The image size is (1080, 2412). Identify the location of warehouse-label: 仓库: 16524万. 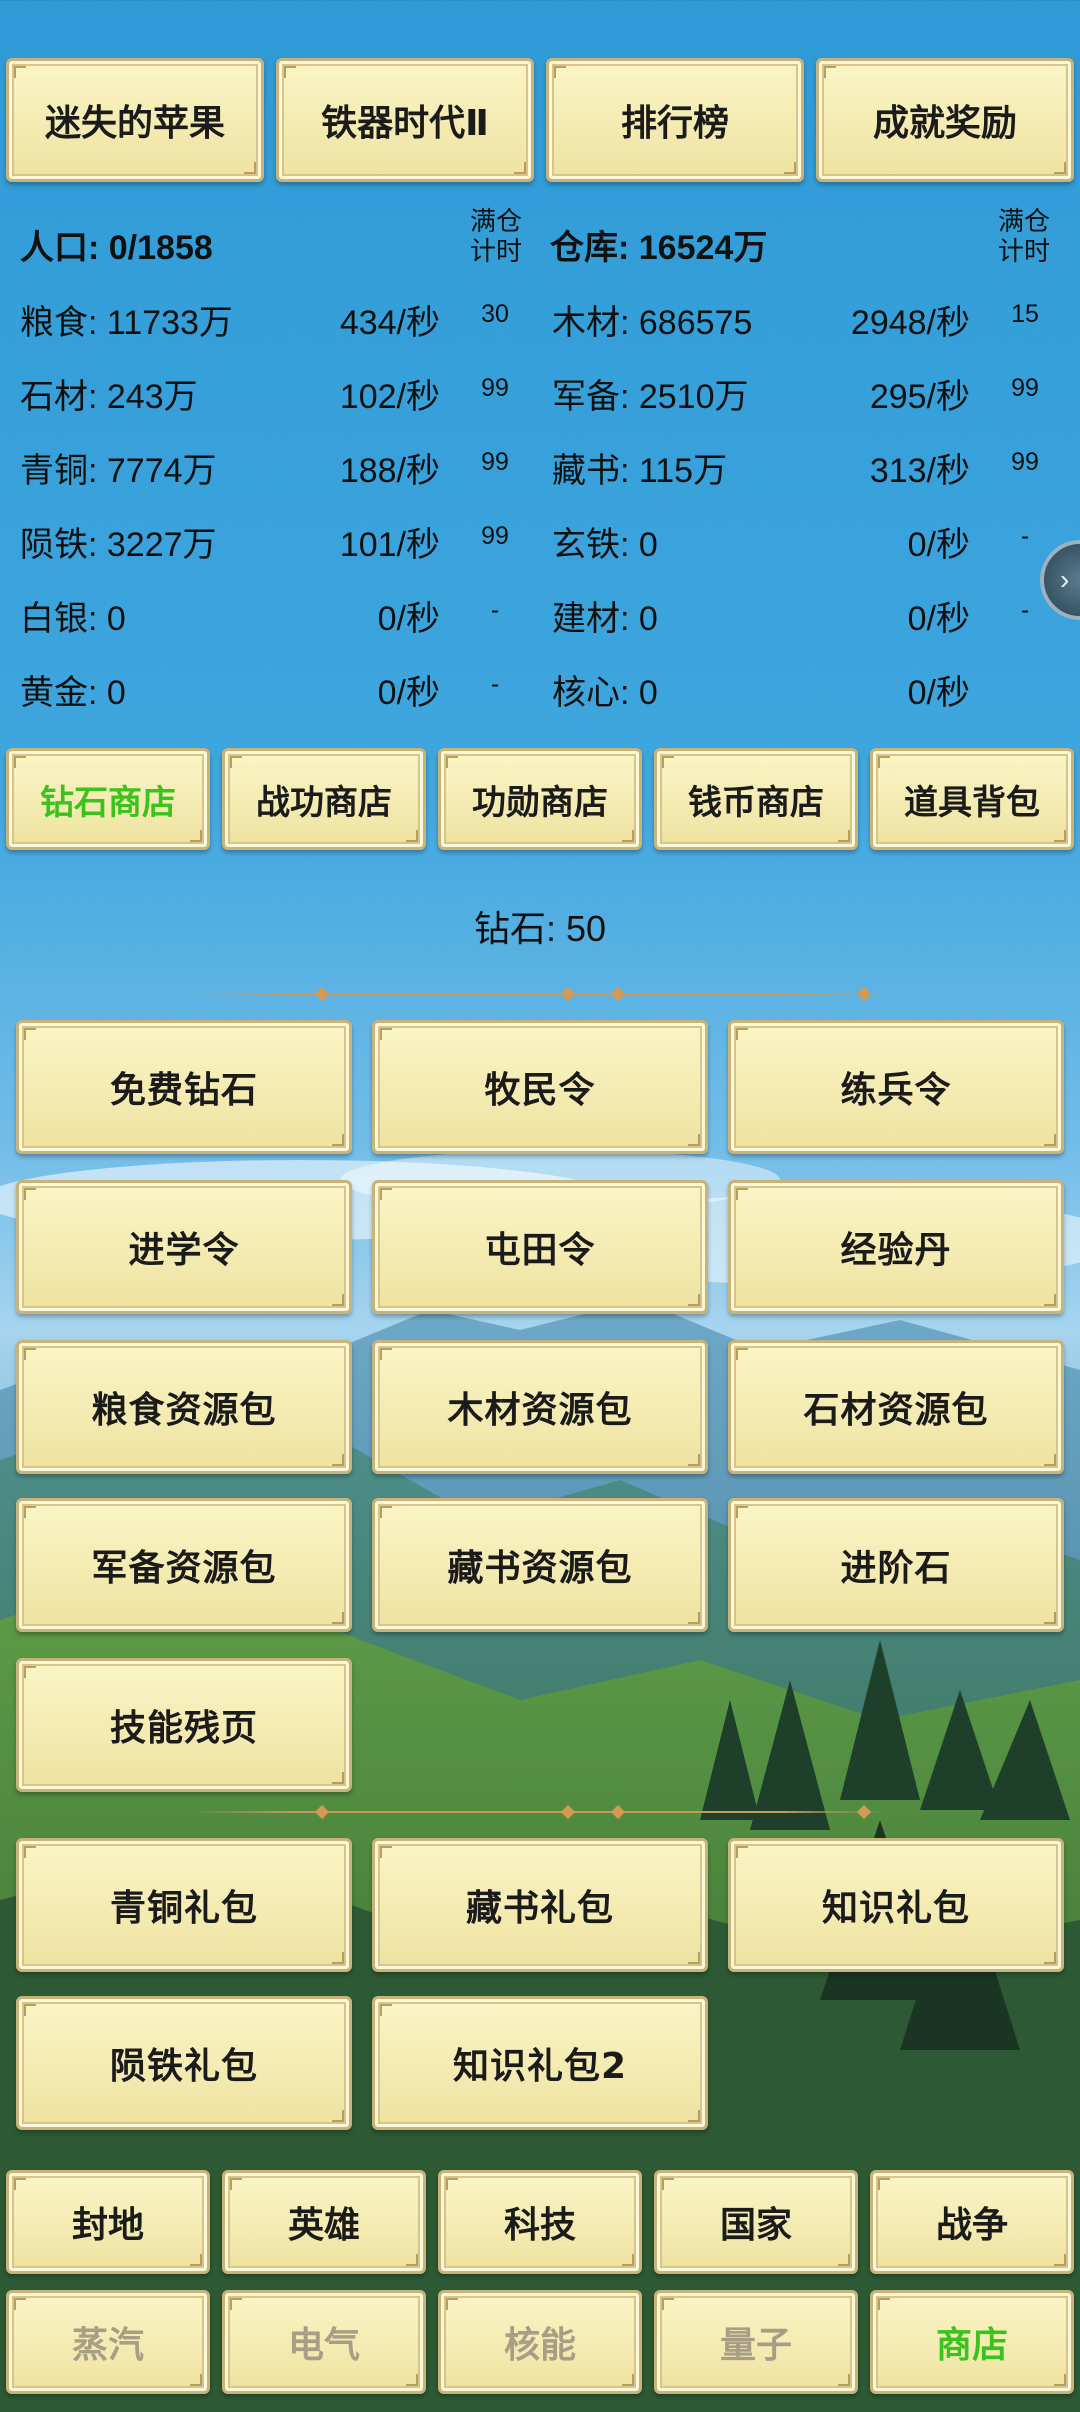
(659, 248).